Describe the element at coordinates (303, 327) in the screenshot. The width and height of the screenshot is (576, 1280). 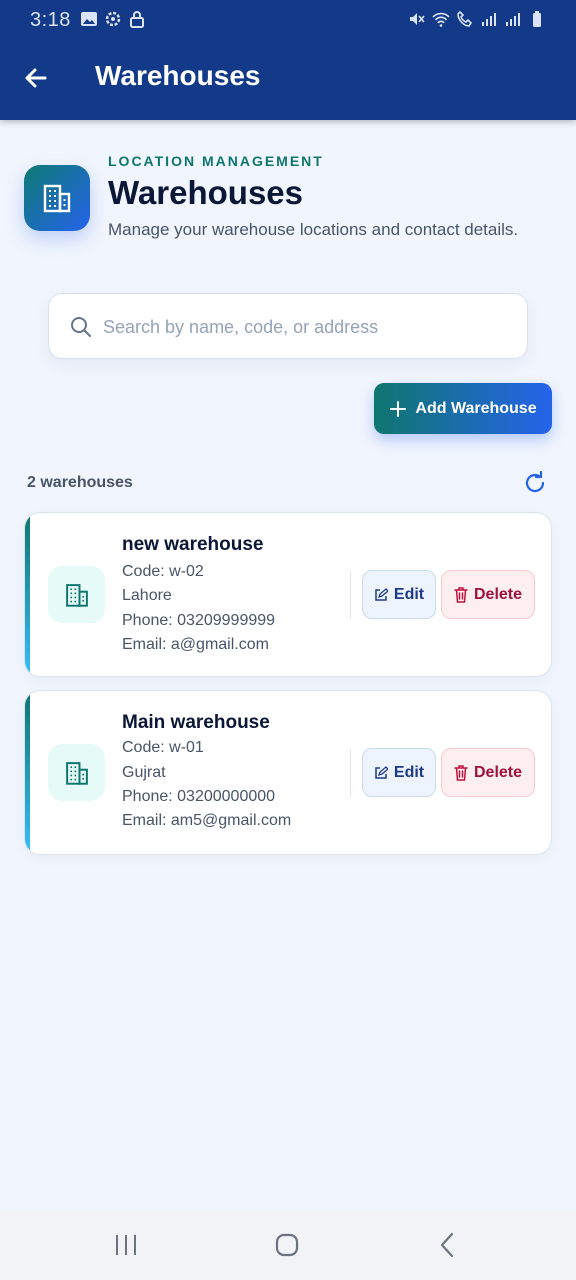
I see `search-input` at that location.